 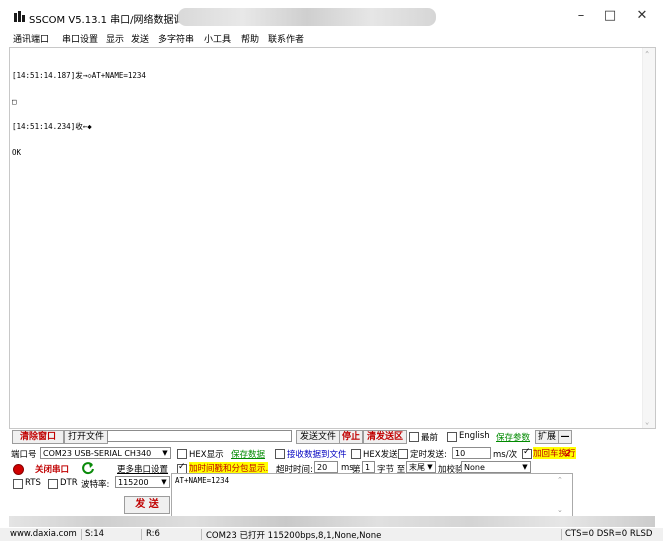 I want to click on port-select: COM23 USB-SERIAL CH340 ▼, so click(x=105, y=453).